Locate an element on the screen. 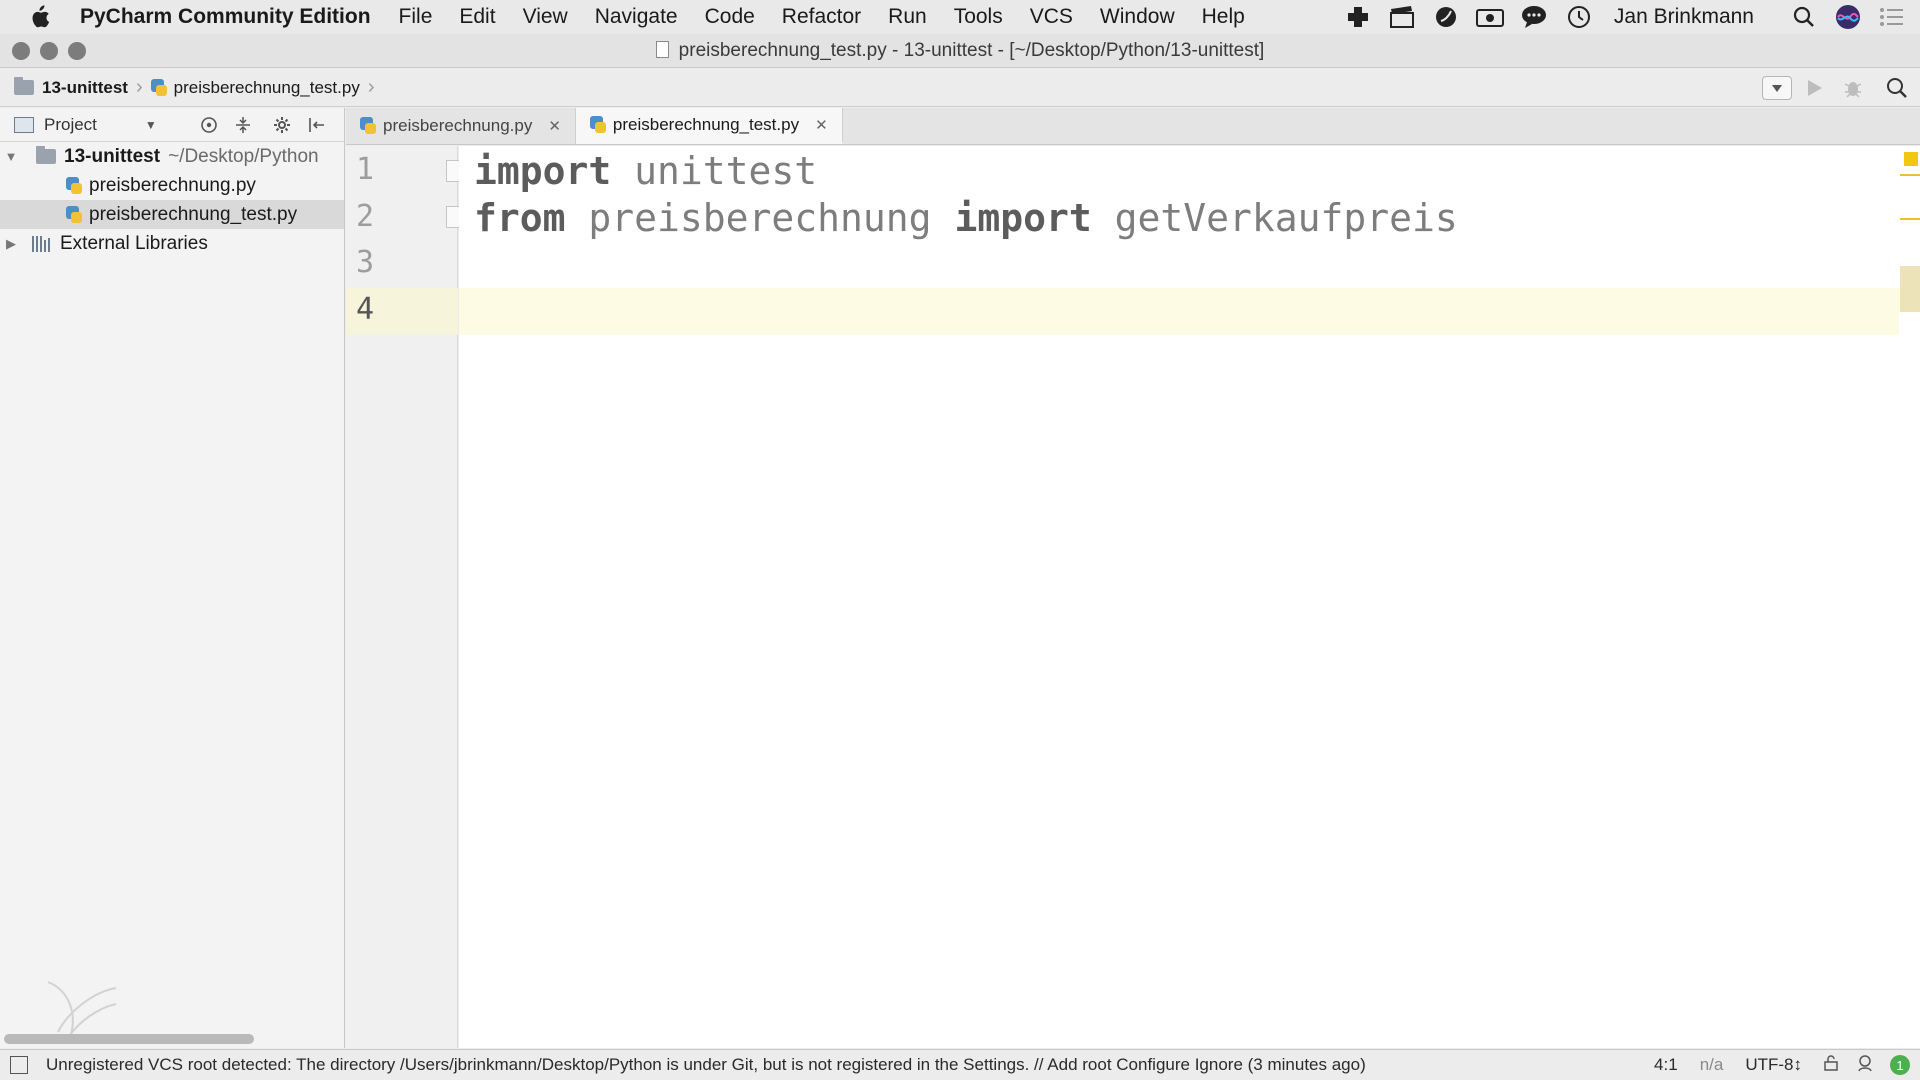 The height and width of the screenshot is (1080, 1920). watermark-logo is located at coordinates (82, 1010).